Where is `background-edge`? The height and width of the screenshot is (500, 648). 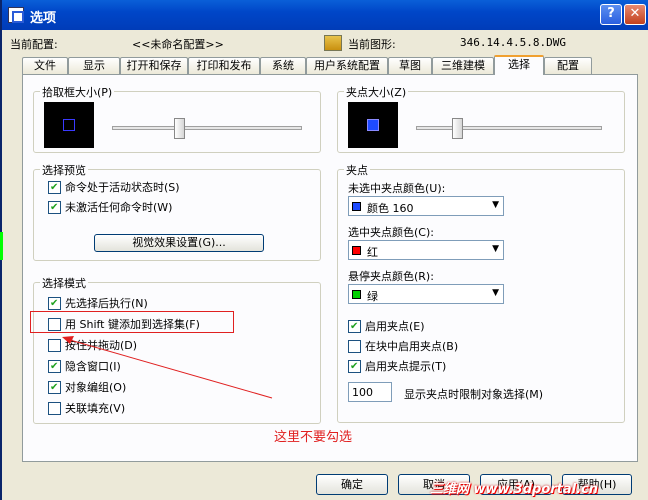 background-edge is located at coordinates (1, 246).